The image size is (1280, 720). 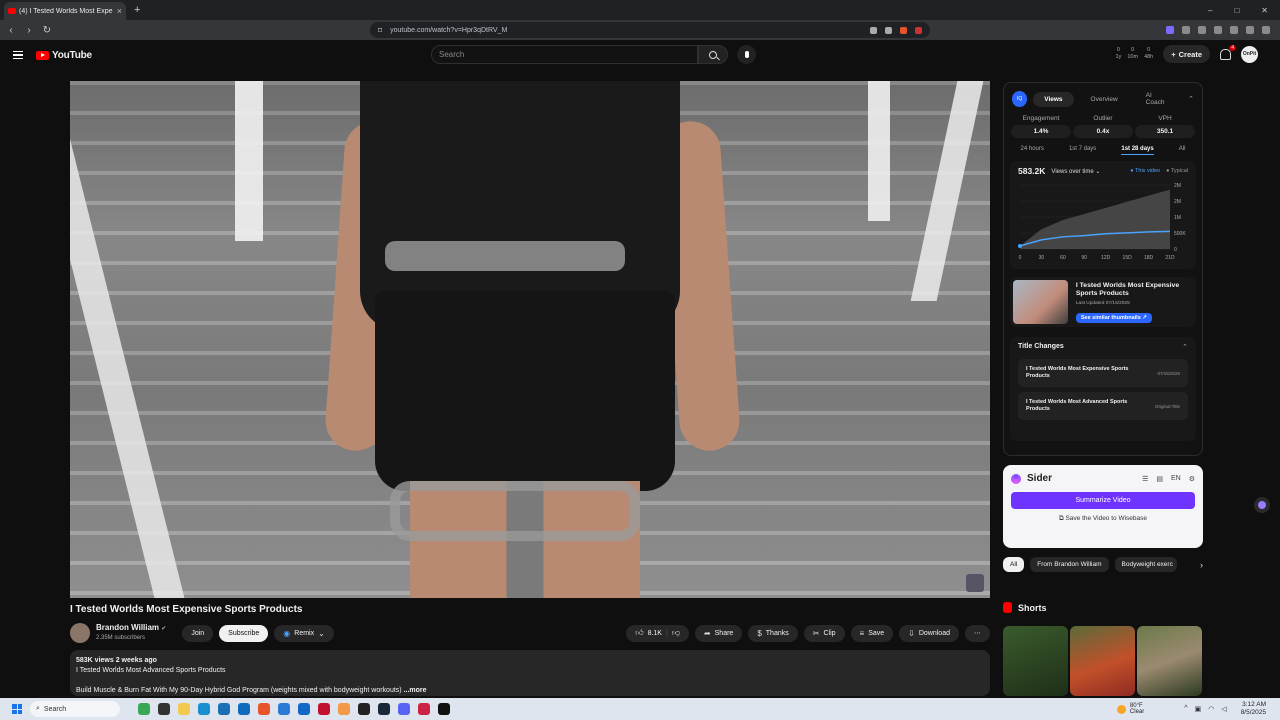 I want to click on list-icon: ☰, so click(x=1145, y=479).